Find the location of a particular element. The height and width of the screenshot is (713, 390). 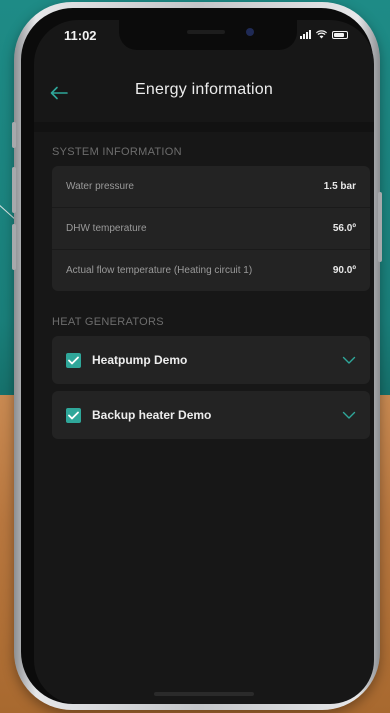

checkbox-backup-heater is located at coordinates (73, 415).